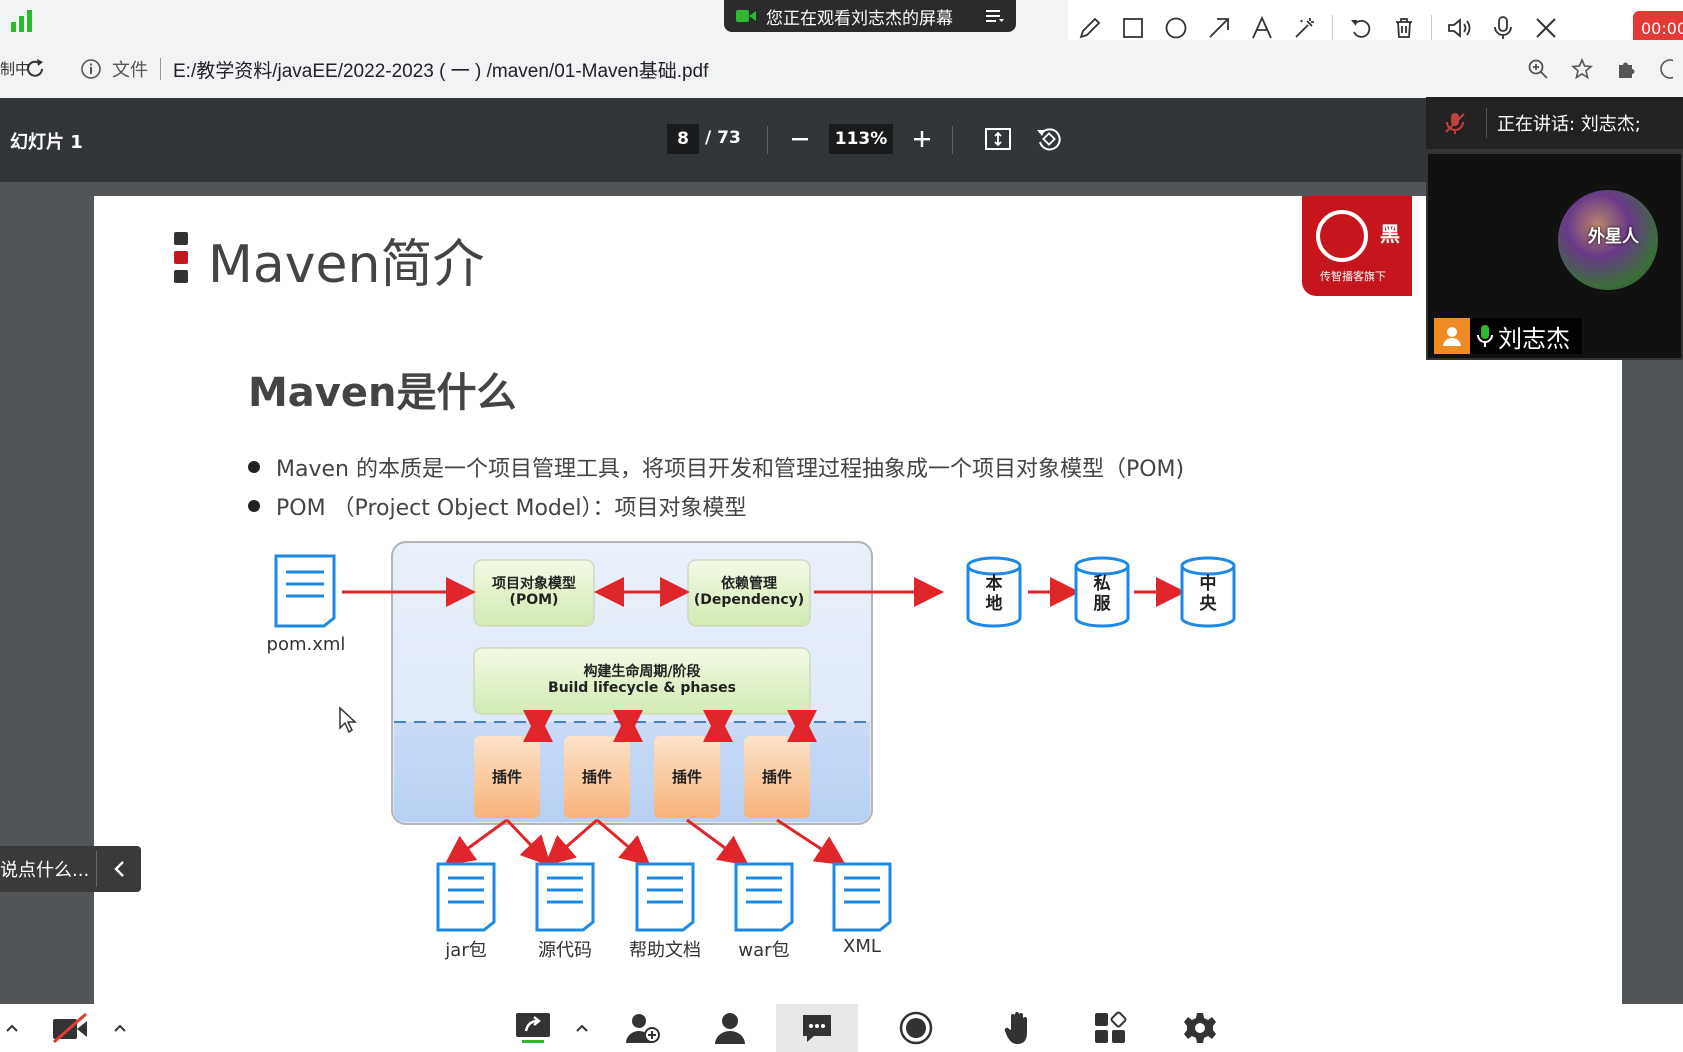 The height and width of the screenshot is (1052, 1683). Describe the element at coordinates (534, 584) in the screenshot. I see `pom-box-line: 项目对象模型` at that location.